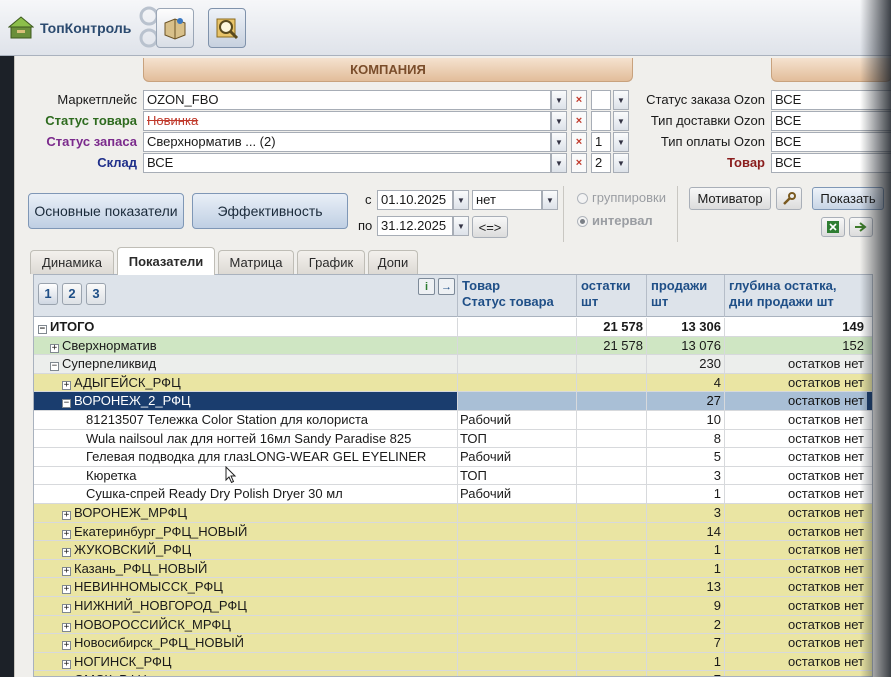 The width and height of the screenshot is (891, 677). Describe the element at coordinates (446, 286) in the screenshot. I see `arrow-right-icon: →` at that location.